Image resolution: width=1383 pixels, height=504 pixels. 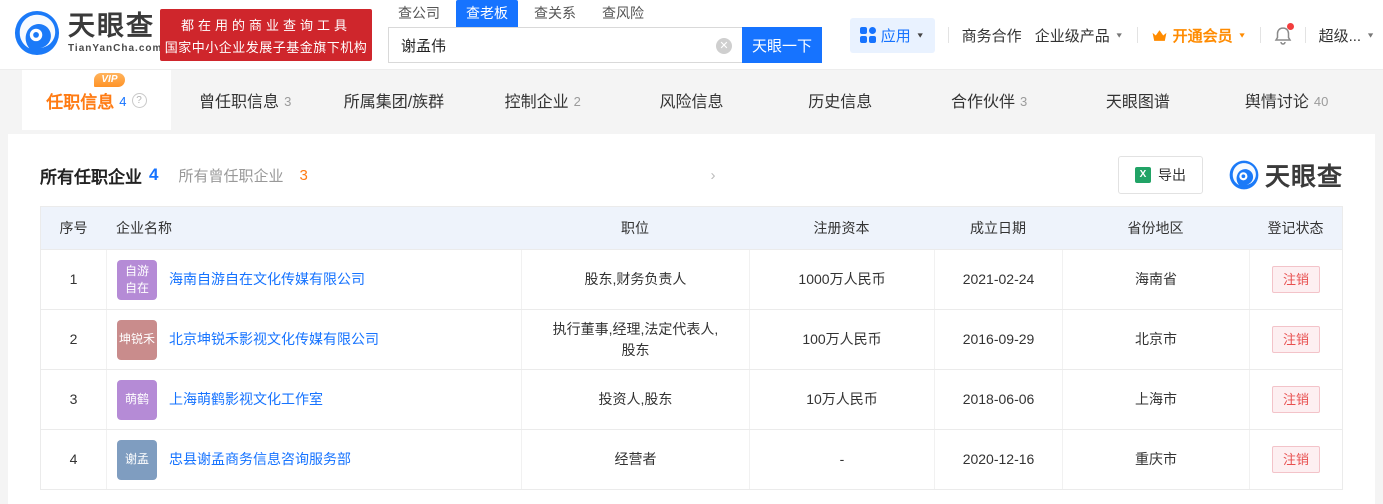 I want to click on help-icon: ?, so click(x=139, y=100).